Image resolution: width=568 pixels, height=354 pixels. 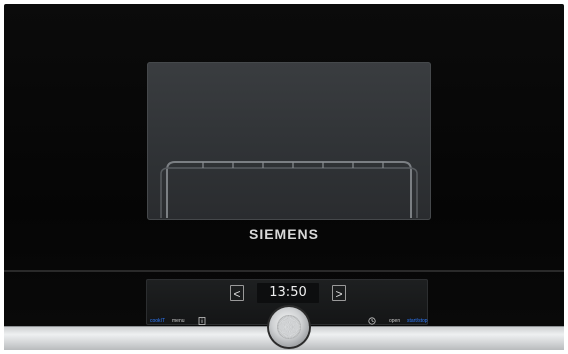 What do you see at coordinates (157, 321) in the screenshot?
I see `mode-button: cookIT` at bounding box center [157, 321].